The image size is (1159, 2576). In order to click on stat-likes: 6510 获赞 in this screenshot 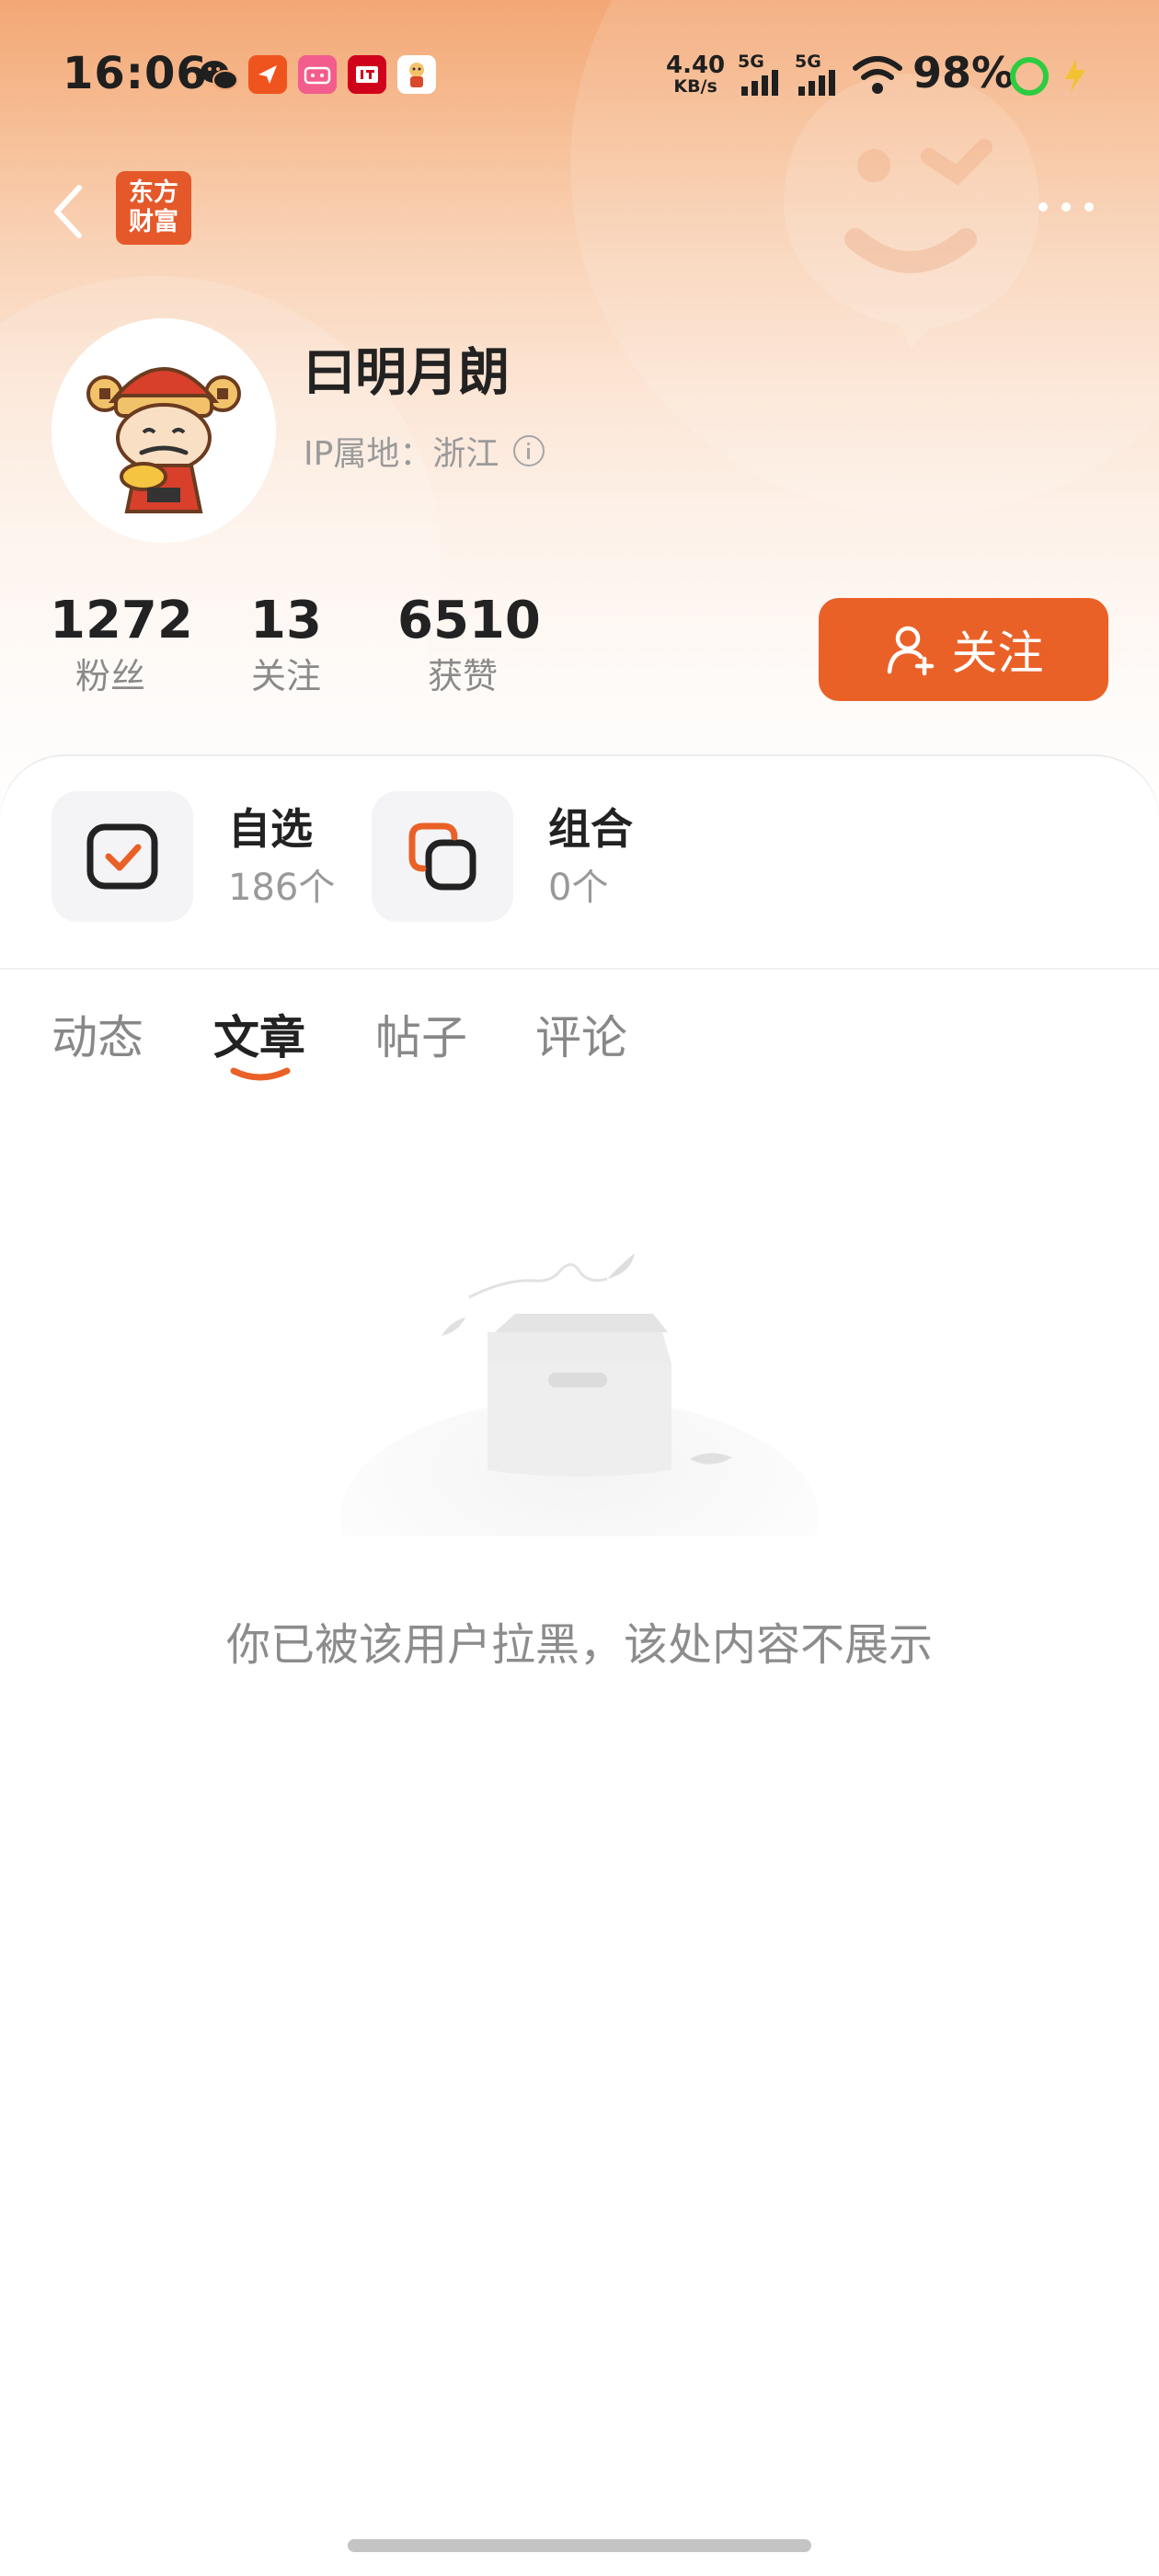, I will do `click(469, 644)`.